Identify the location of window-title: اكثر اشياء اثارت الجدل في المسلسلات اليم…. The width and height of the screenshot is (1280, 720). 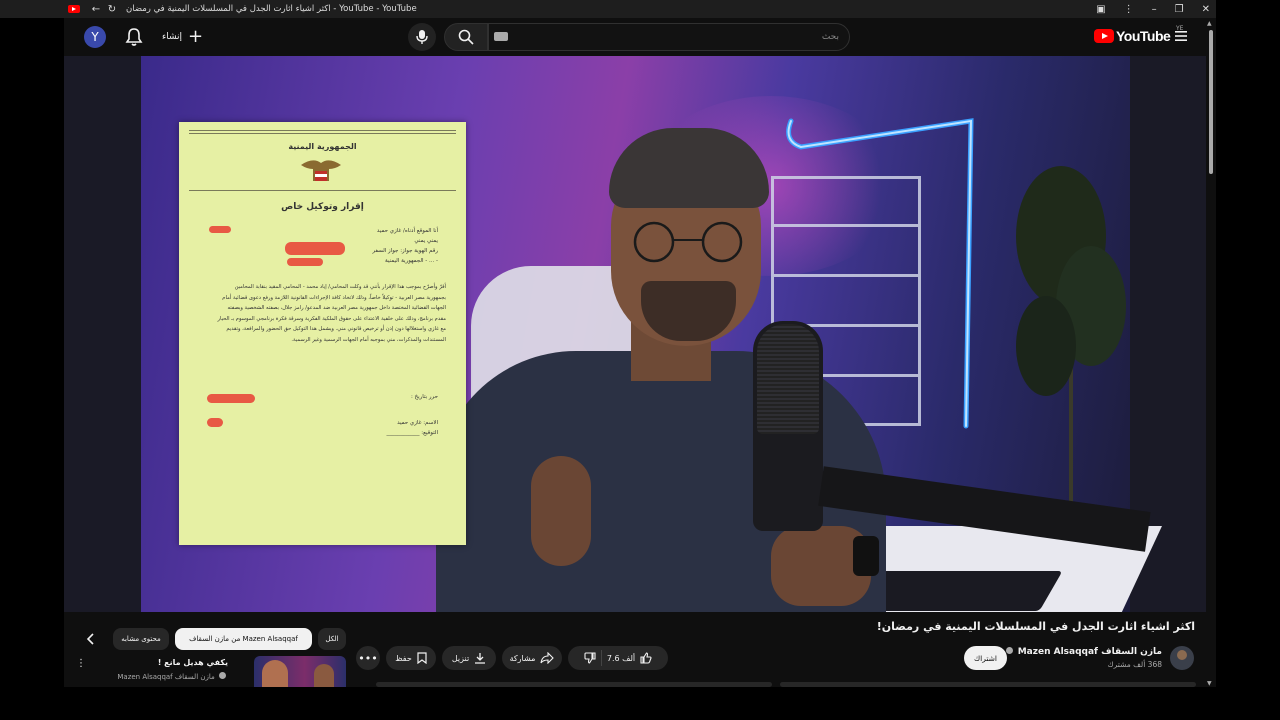
(271, 9).